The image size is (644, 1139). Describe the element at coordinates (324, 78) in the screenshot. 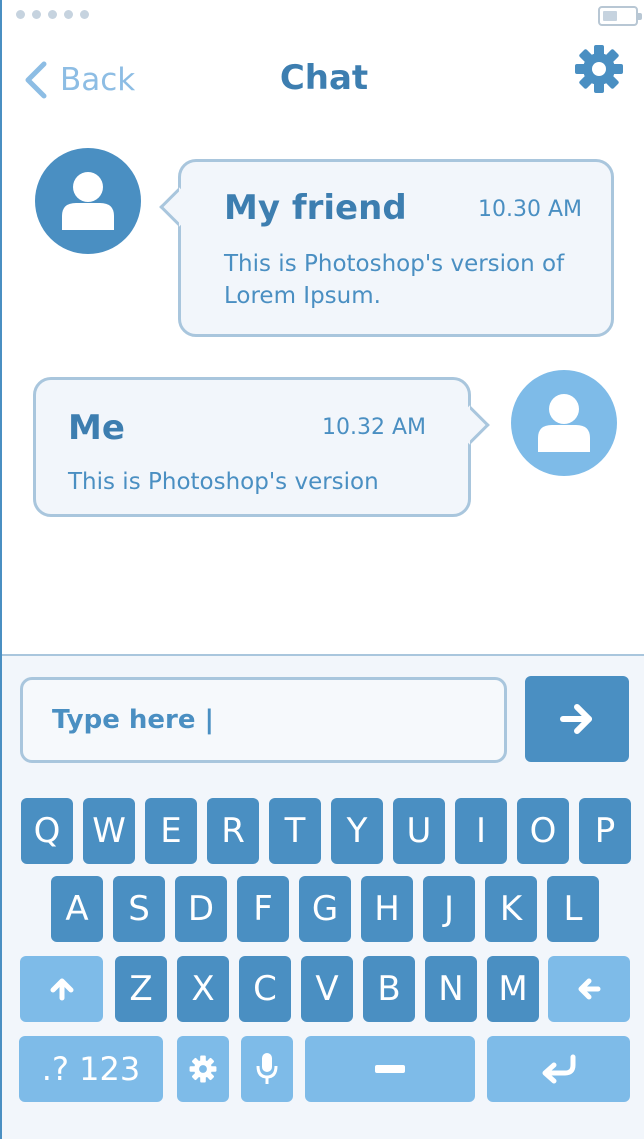

I see `page-title: Chat` at that location.